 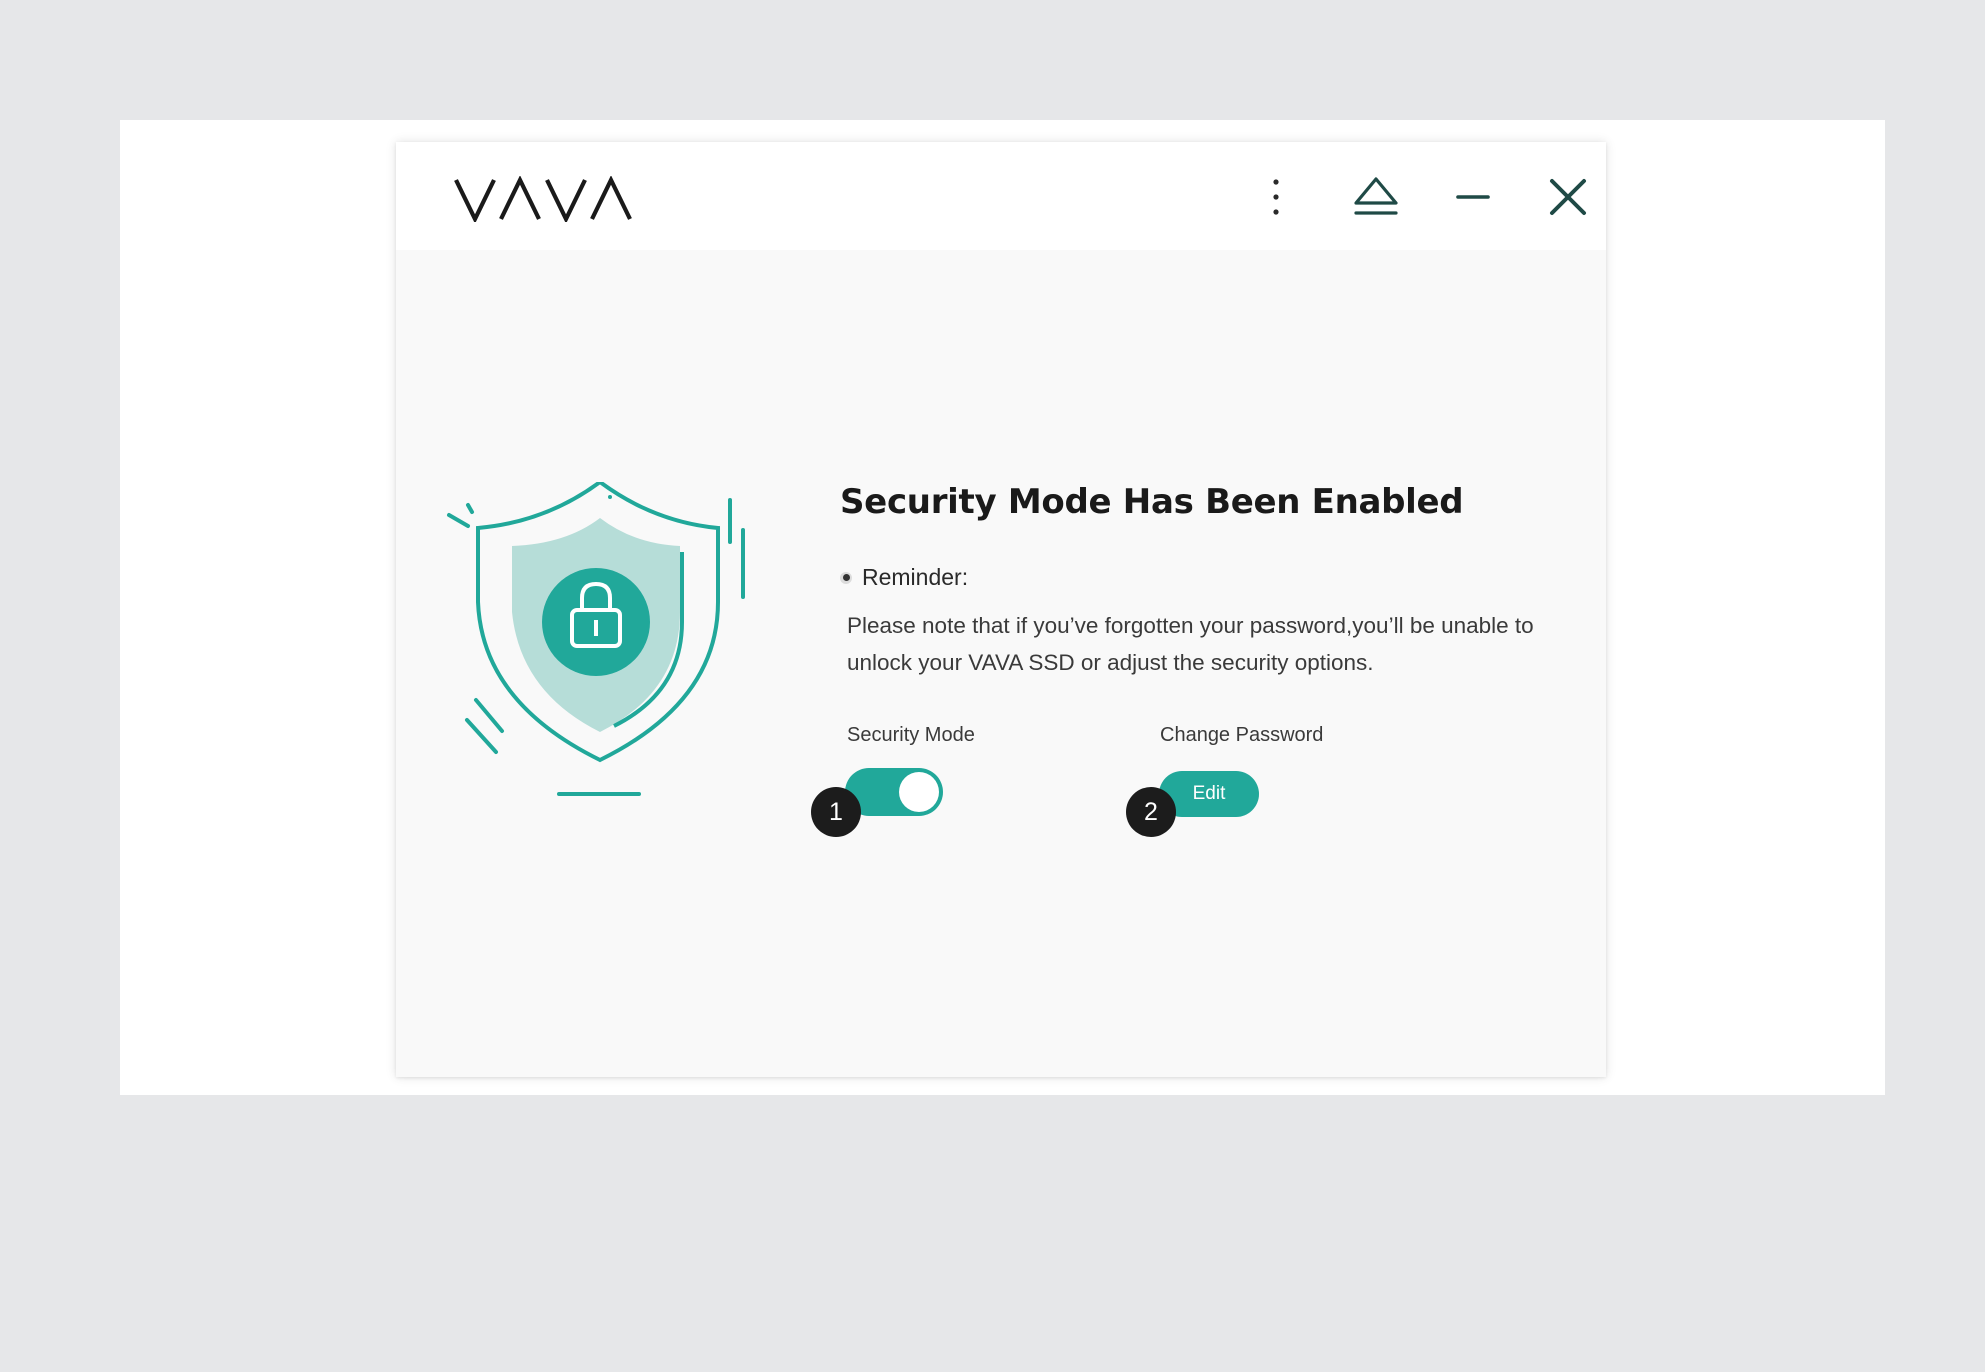 I want to click on eject-button, so click(x=1376, y=197).